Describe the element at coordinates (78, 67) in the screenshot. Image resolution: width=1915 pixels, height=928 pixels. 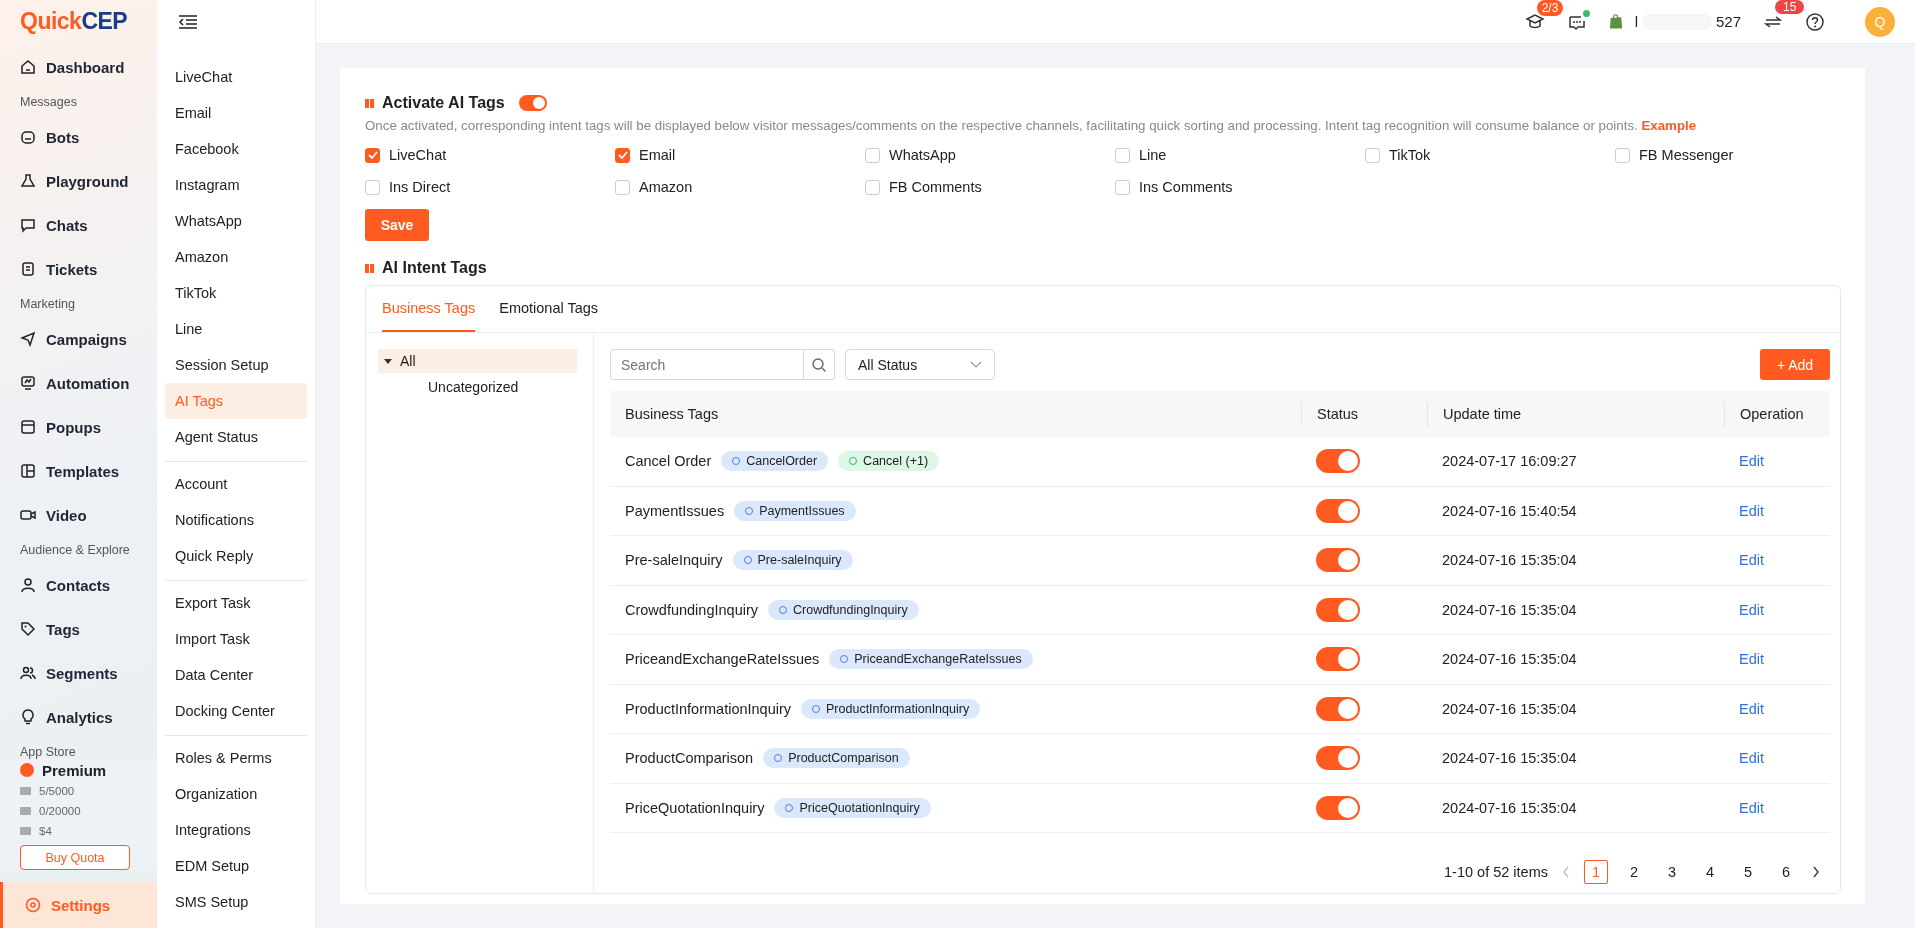
I see `nav-item: Dashboard` at that location.